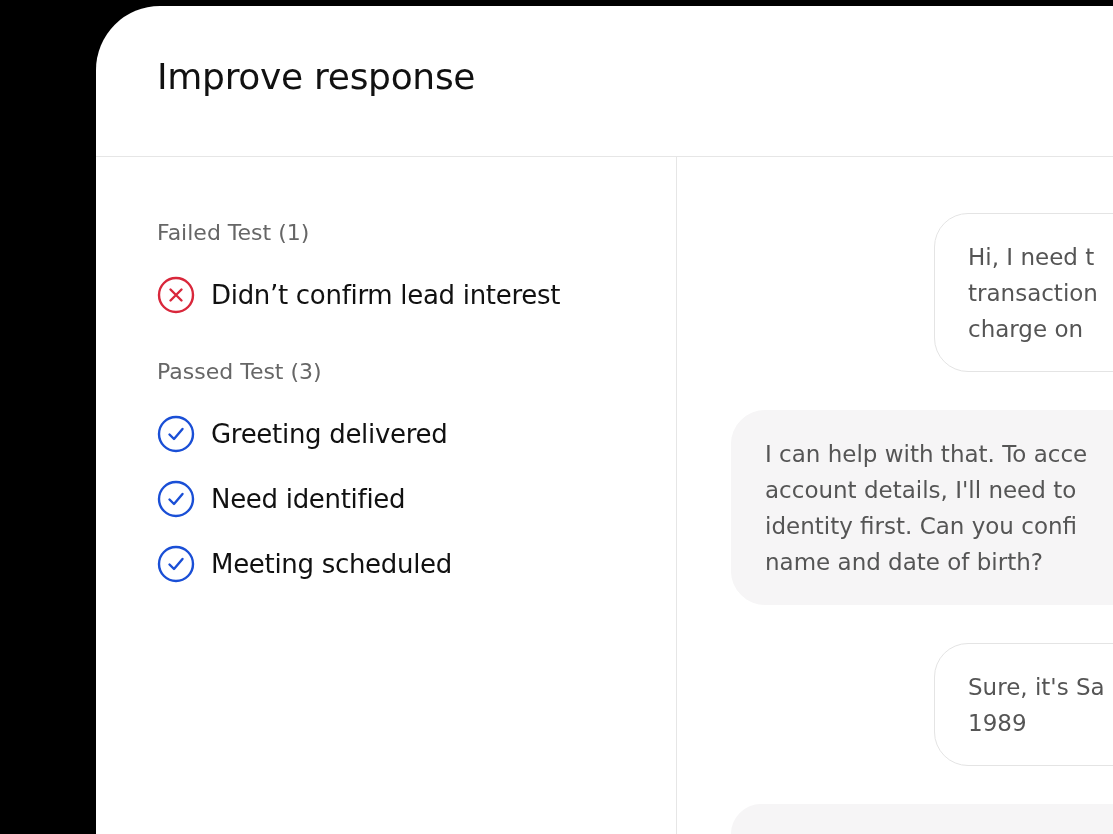  What do you see at coordinates (331, 564) in the screenshot?
I see `test-label: Meeting scheduled` at bounding box center [331, 564].